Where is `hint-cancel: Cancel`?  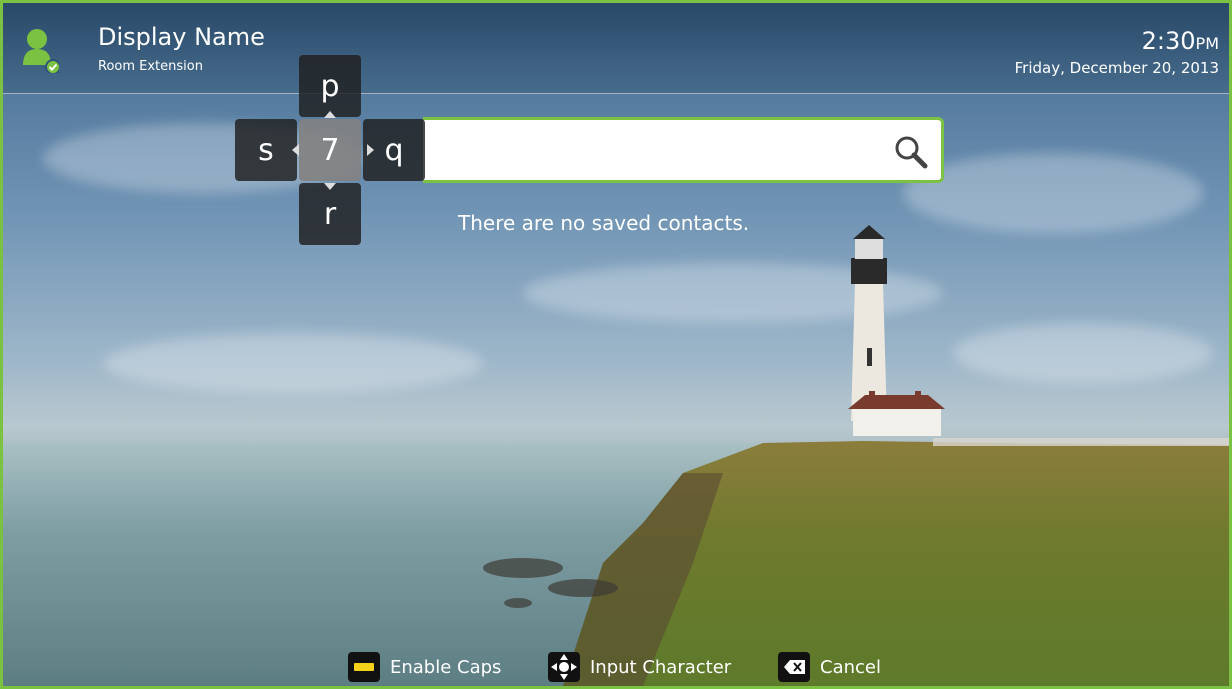
hint-cancel: Cancel is located at coordinates (829, 667).